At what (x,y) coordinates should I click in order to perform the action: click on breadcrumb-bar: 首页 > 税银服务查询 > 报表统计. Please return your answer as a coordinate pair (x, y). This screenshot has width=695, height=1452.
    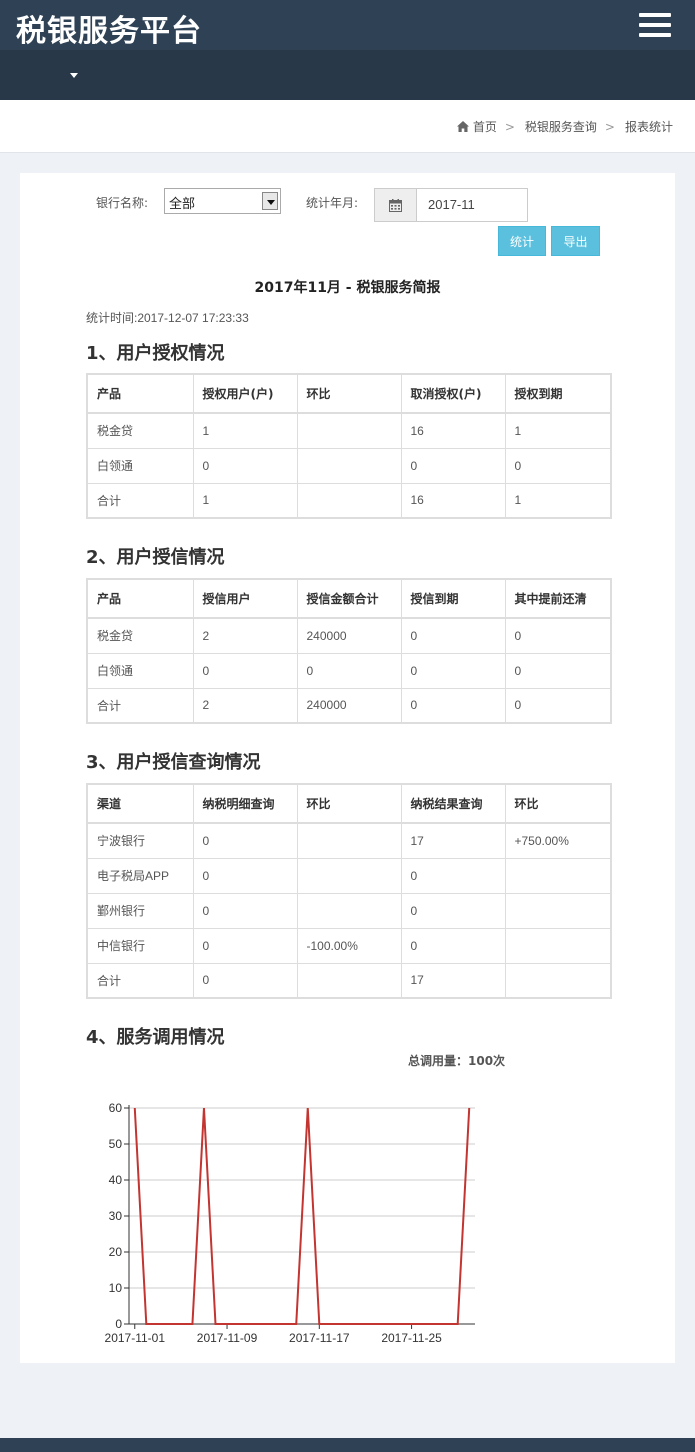
    Looking at the image, I should click on (347, 126).